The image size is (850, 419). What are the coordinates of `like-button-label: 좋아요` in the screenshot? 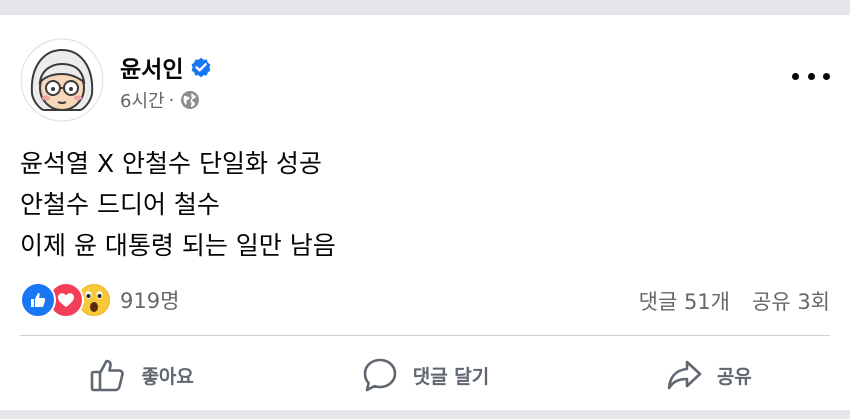 It's located at (167, 376).